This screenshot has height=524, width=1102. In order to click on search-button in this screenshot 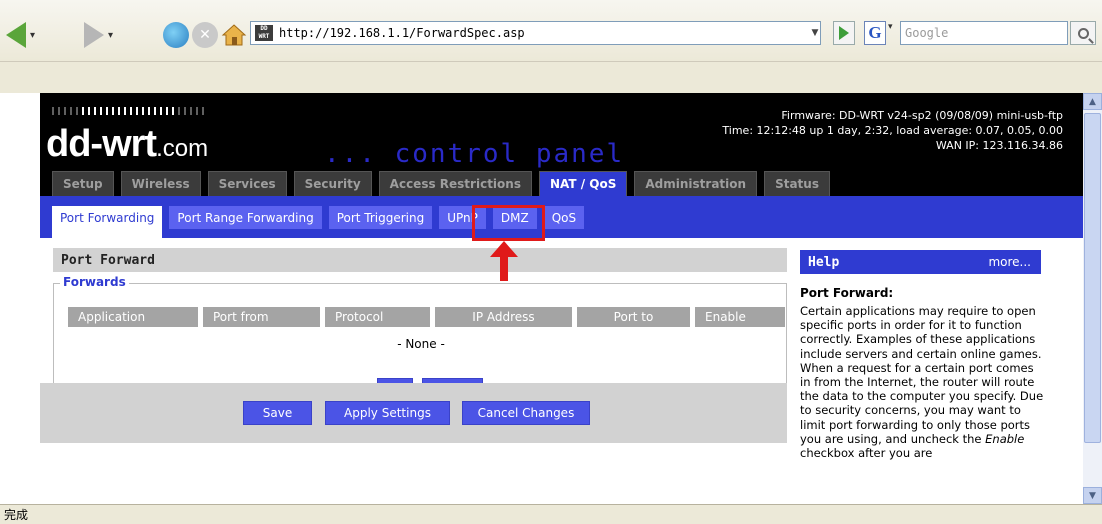, I will do `click(1083, 33)`.